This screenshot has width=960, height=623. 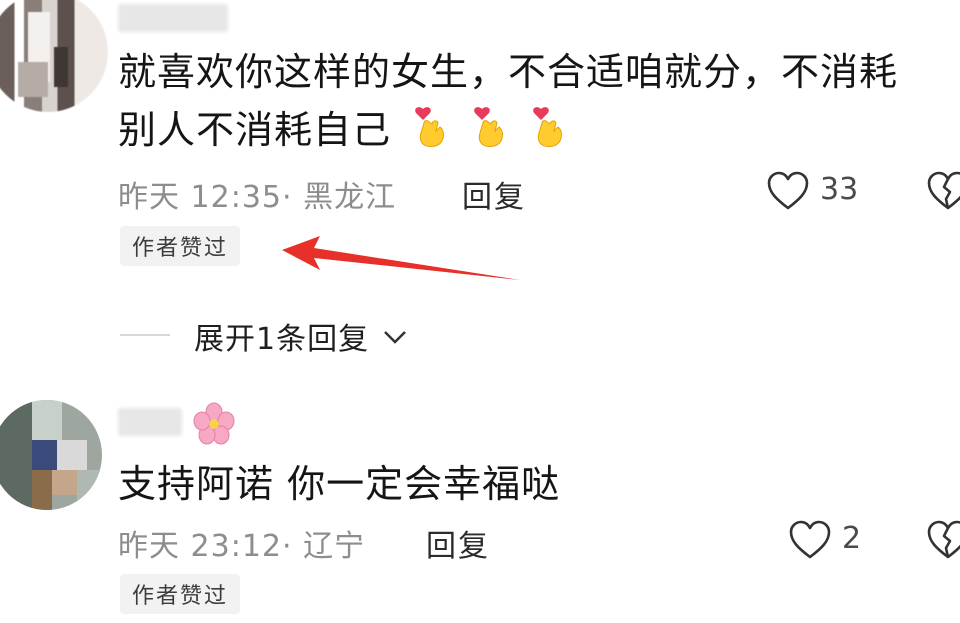 I want to click on comment-text-line2-wrap: 别人不消耗自己, so click(x=343, y=130).